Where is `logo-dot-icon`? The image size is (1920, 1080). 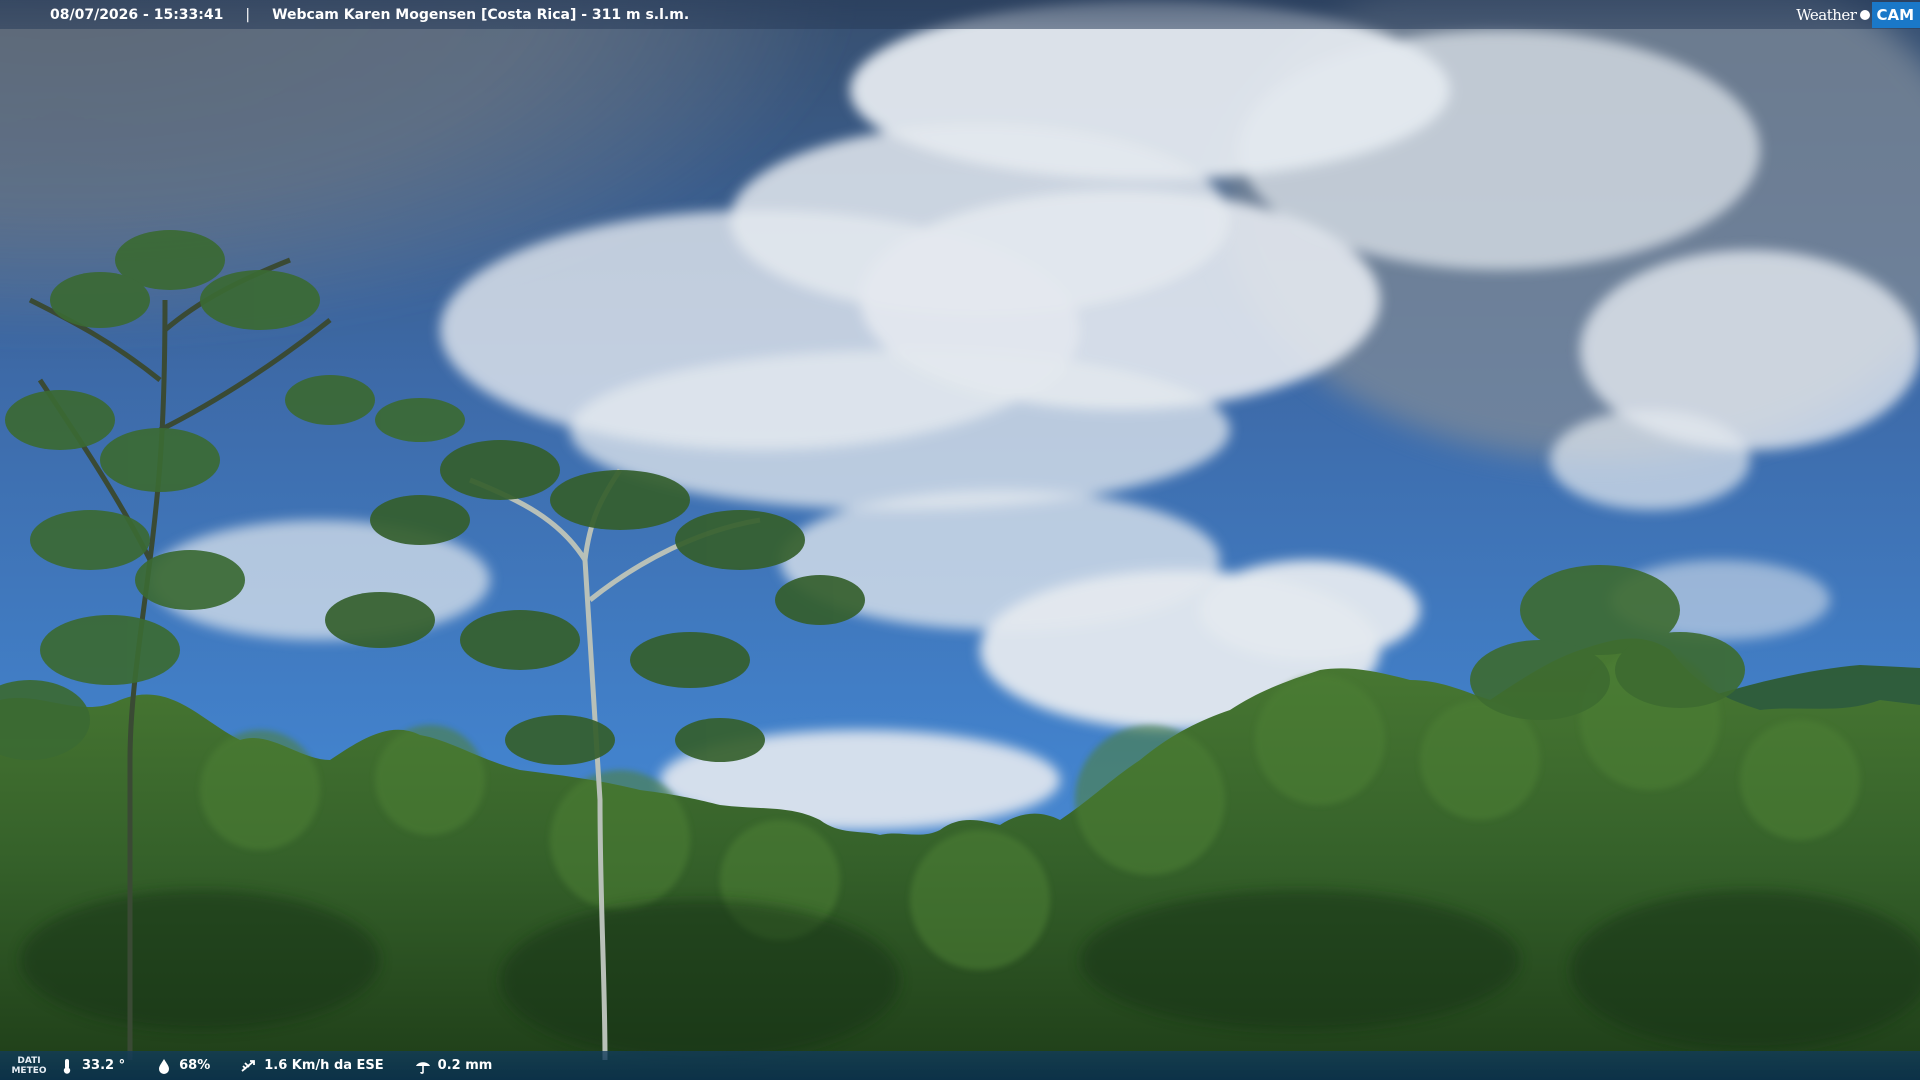 logo-dot-icon is located at coordinates (1865, 14).